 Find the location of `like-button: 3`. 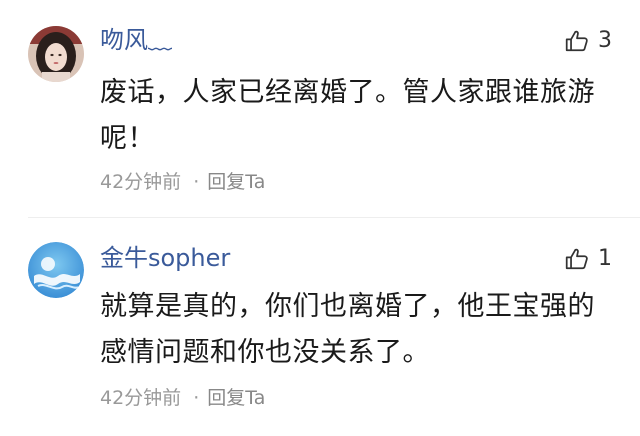

like-button: 3 is located at coordinates (588, 41).